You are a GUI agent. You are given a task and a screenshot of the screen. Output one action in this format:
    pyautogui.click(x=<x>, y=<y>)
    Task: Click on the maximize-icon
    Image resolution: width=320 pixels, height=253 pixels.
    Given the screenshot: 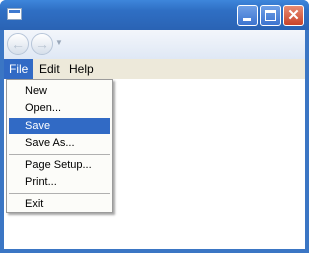 What is the action you would take?
    pyautogui.click(x=270, y=15)
    